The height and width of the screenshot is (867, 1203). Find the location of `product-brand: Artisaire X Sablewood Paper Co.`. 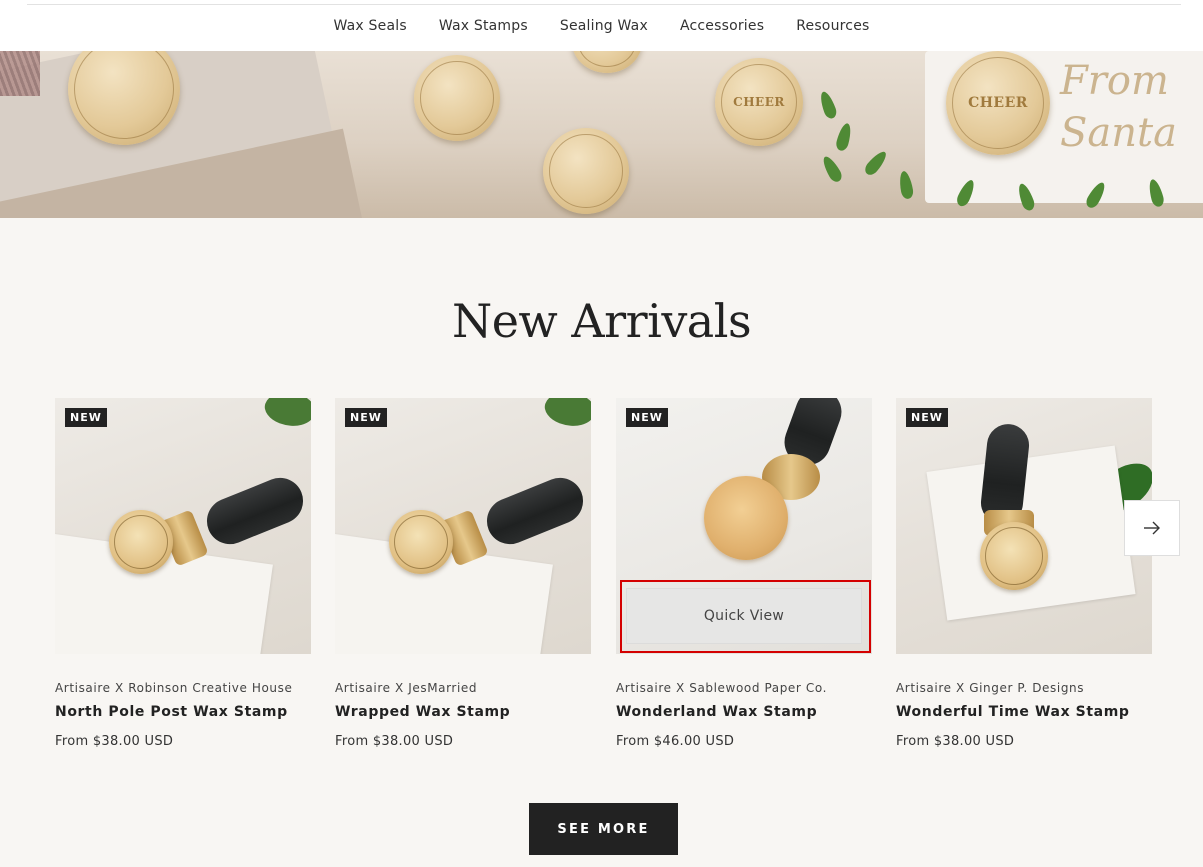

product-brand: Artisaire X Sablewood Paper Co. is located at coordinates (721, 688).